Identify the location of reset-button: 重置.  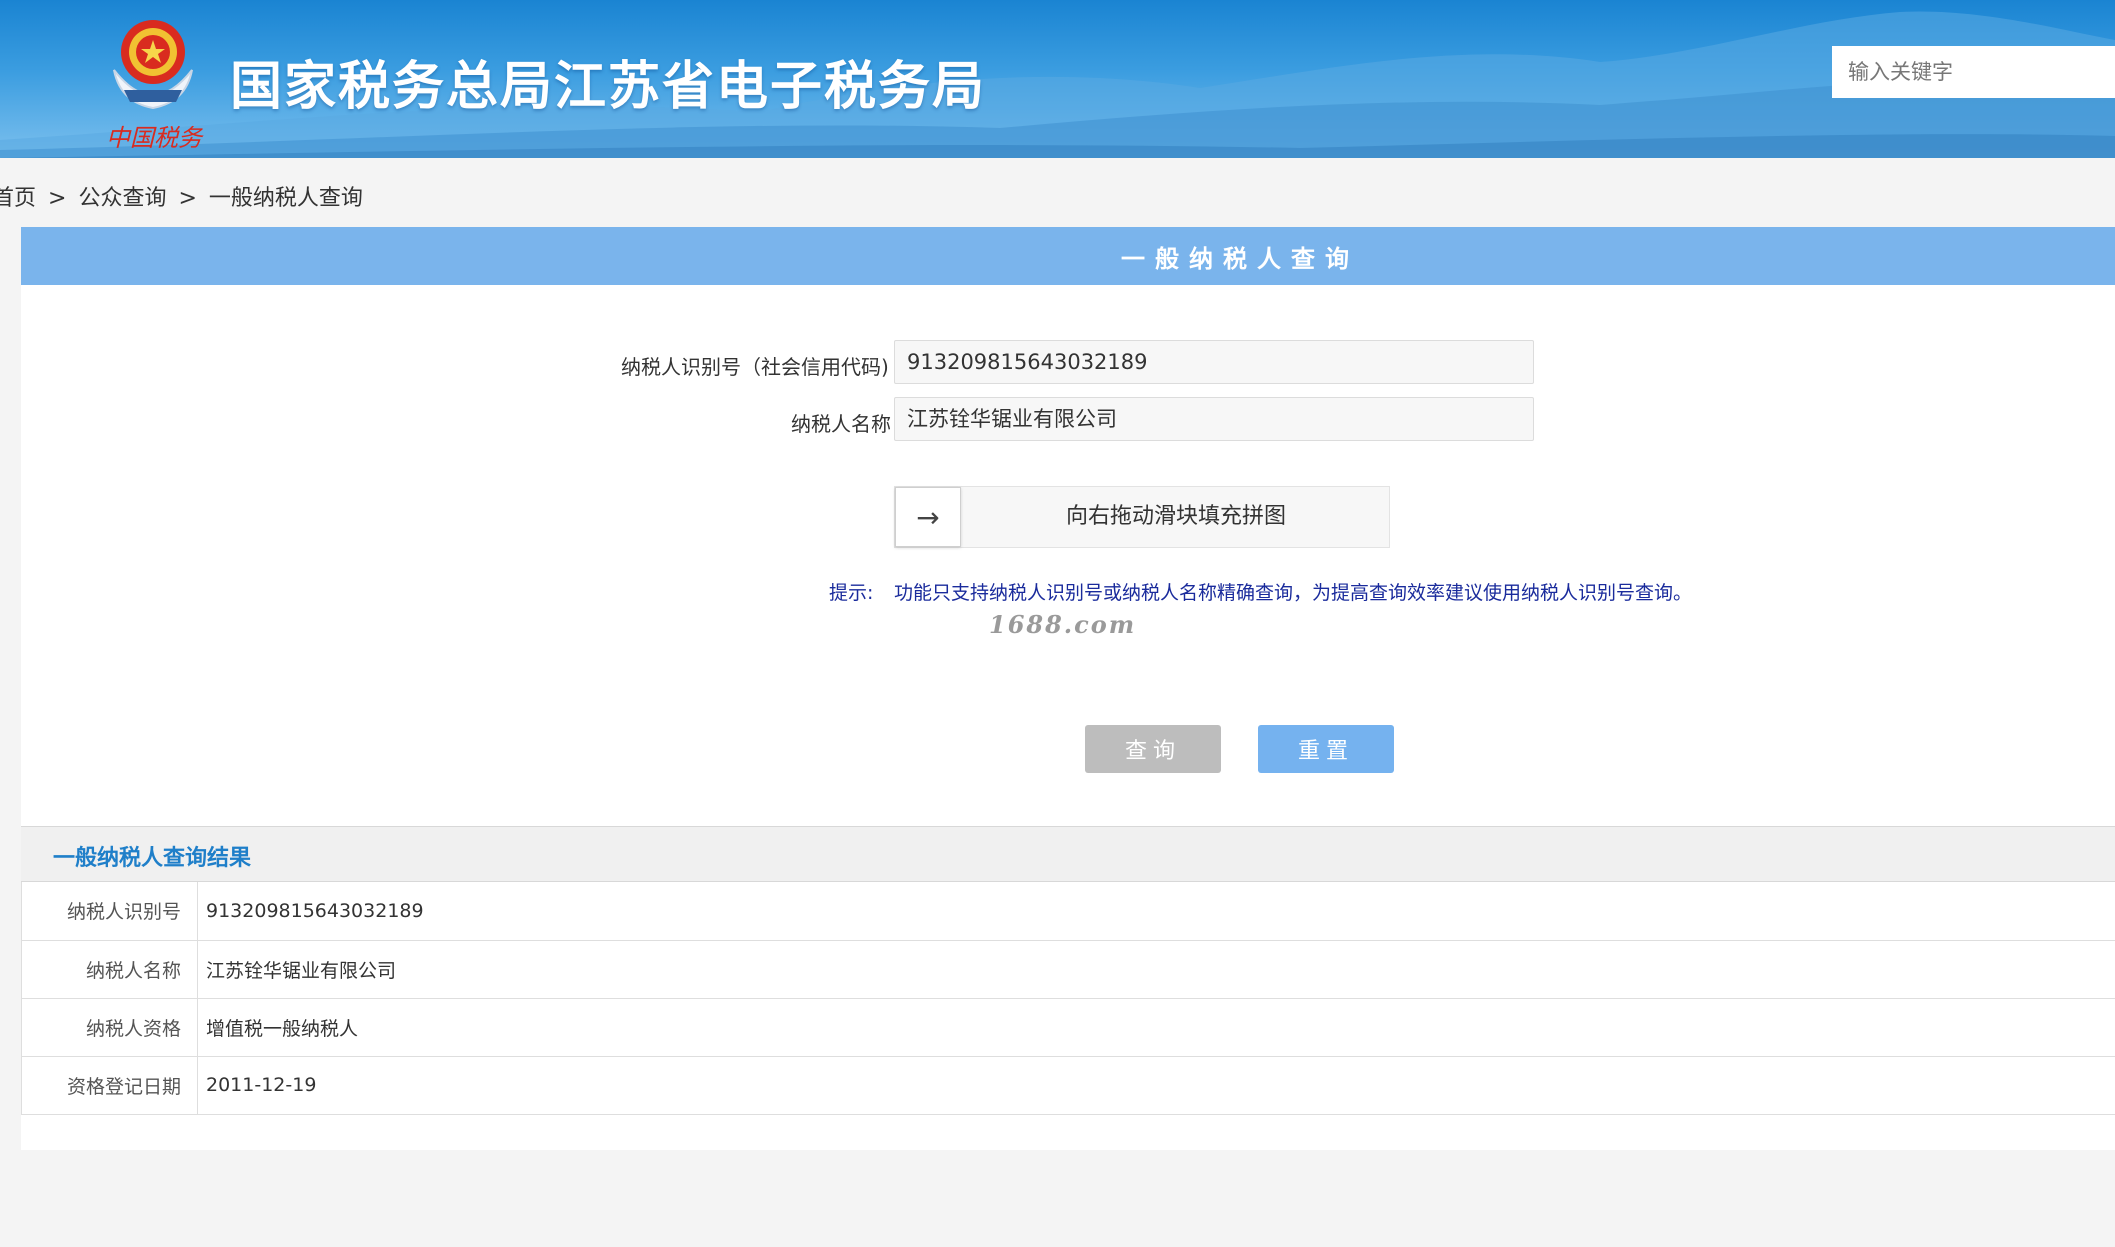
(1326, 749).